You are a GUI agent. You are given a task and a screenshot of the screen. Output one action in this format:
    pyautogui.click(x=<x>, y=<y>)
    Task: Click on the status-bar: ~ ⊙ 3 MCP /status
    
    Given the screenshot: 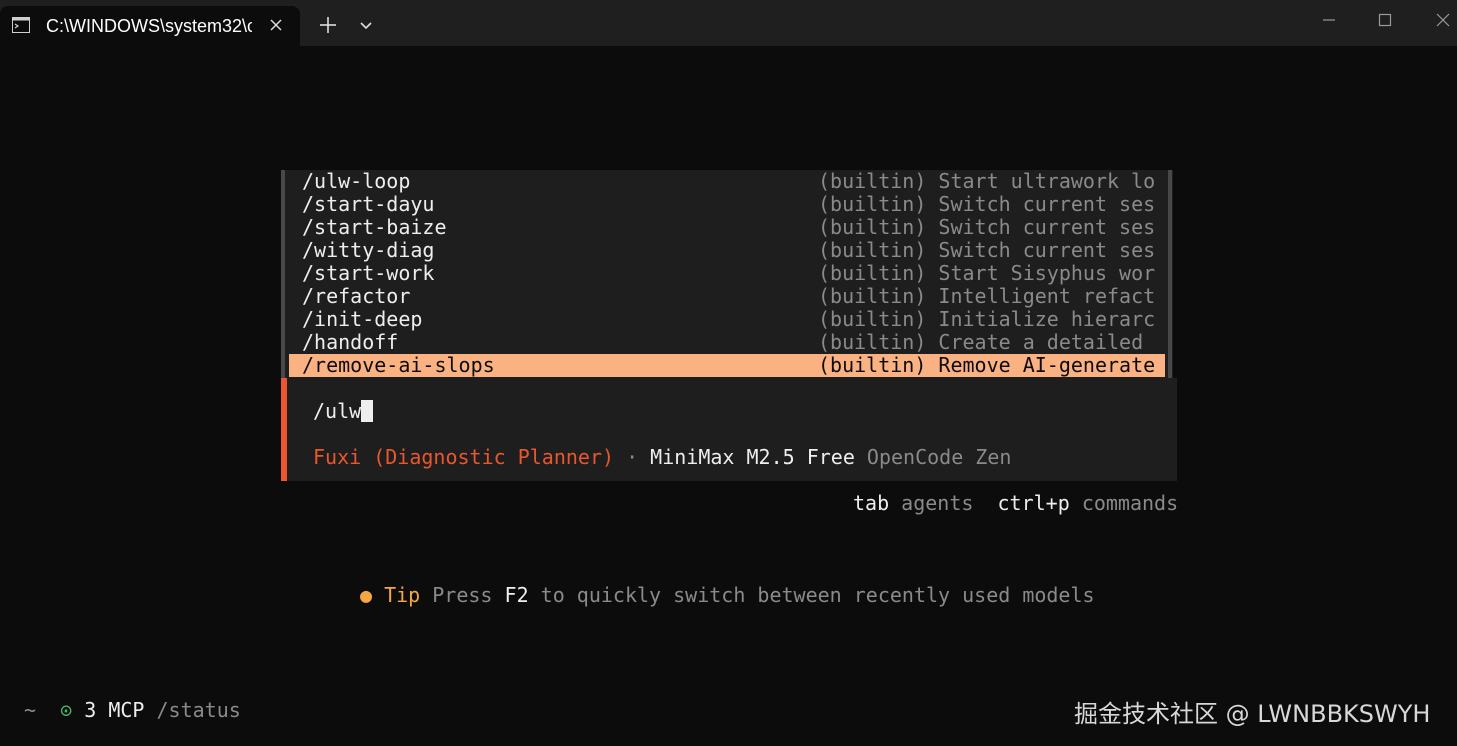 What is the action you would take?
    pyautogui.click(x=132, y=710)
    